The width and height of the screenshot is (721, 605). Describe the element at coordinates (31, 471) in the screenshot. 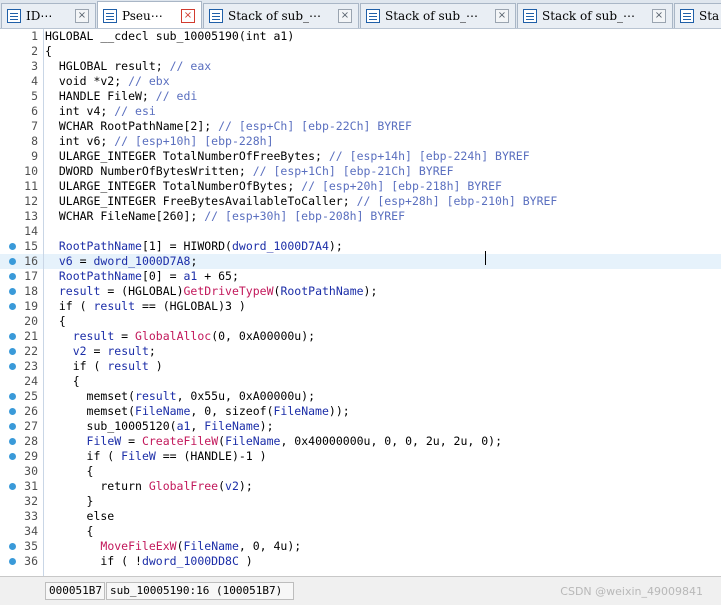

I see `line-number: 30` at that location.